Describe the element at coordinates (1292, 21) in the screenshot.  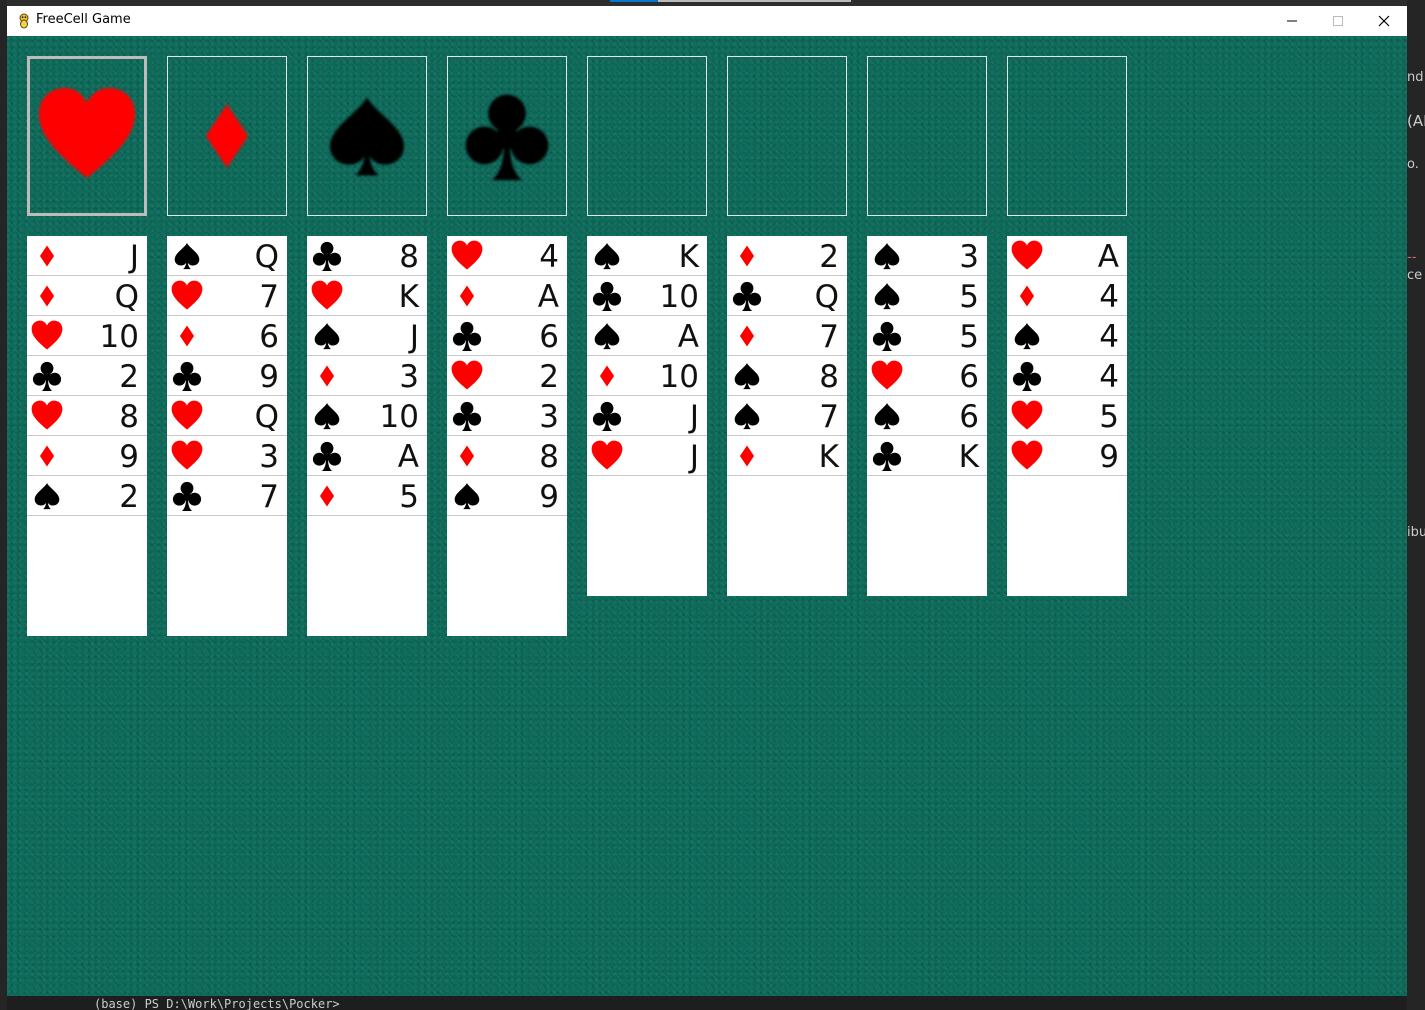
I see `minimize-button` at that location.